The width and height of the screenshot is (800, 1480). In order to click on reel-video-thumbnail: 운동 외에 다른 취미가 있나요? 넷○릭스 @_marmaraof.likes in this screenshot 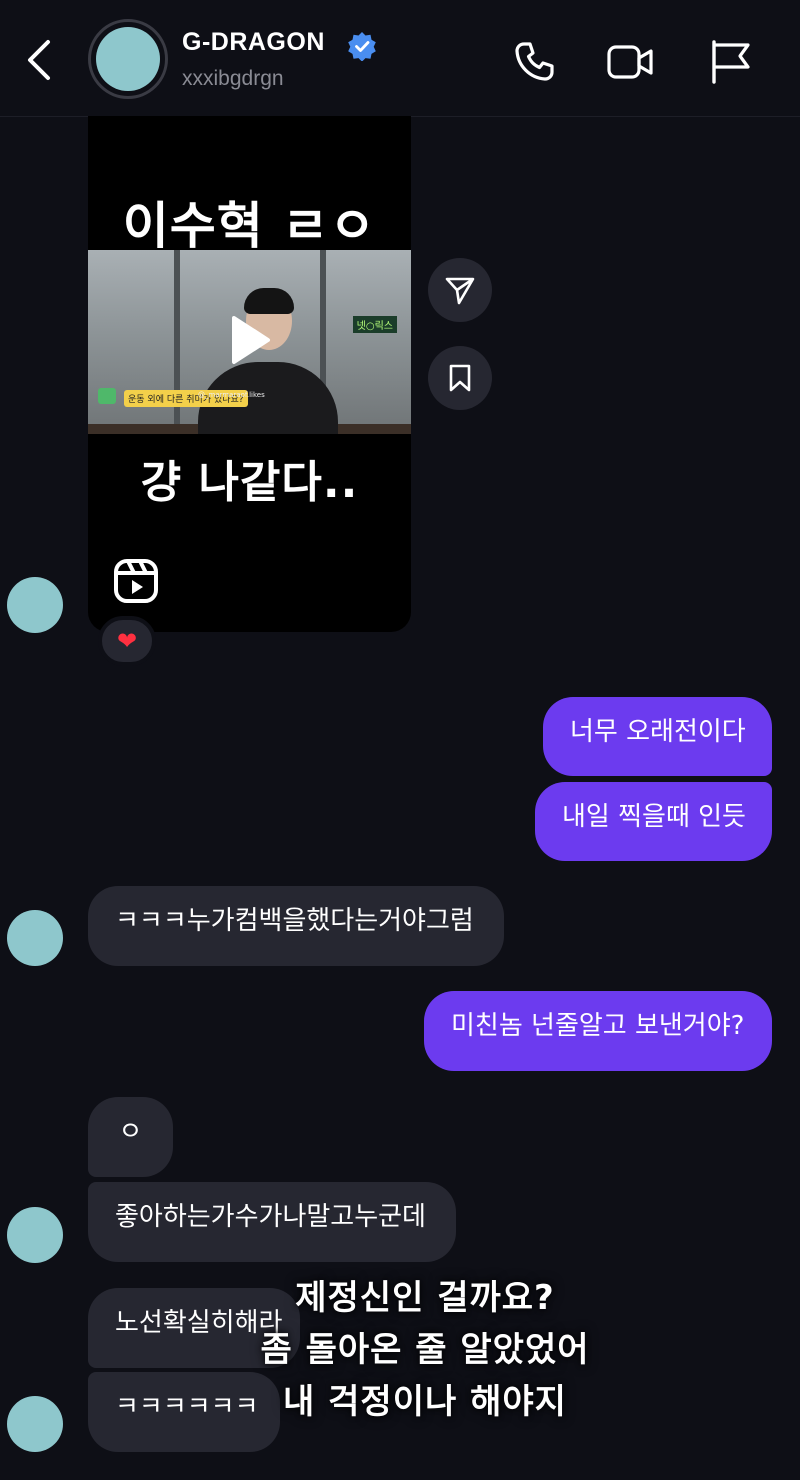, I will do `click(249, 342)`.